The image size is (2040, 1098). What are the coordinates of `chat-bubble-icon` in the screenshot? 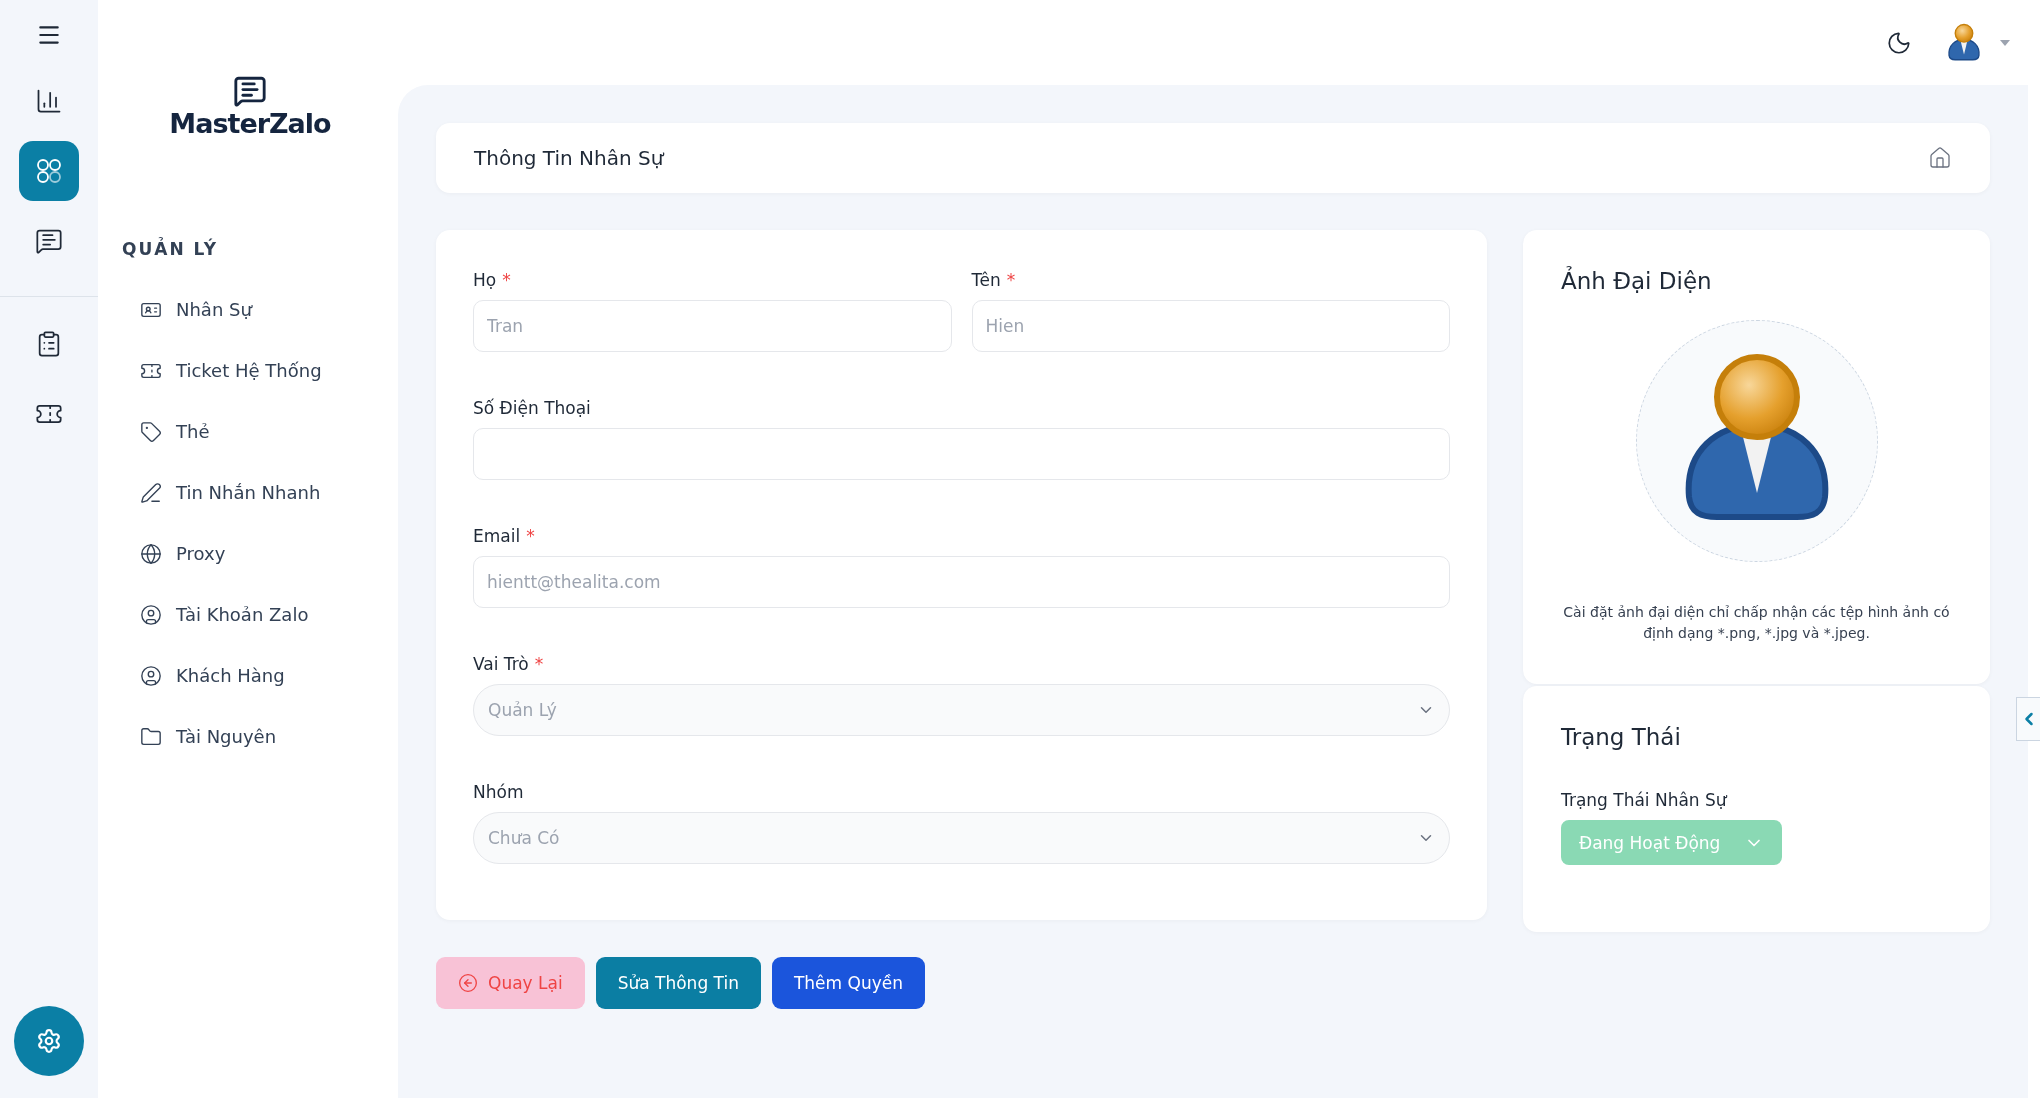 It's located at (250, 91).